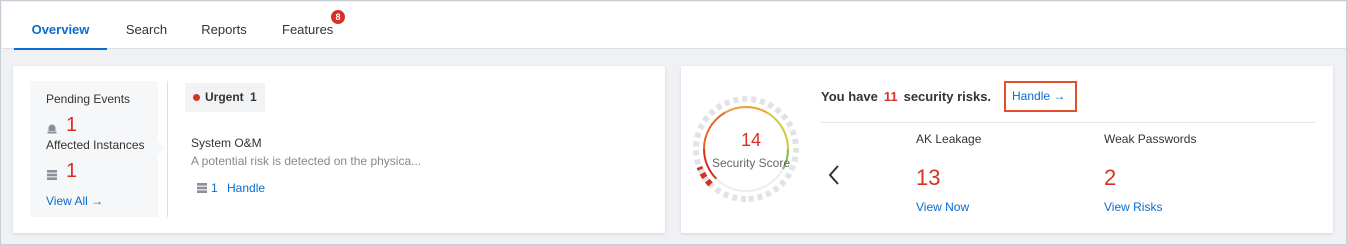 This screenshot has width=1347, height=245. I want to click on tab-reports-label: Reports, so click(224, 29).